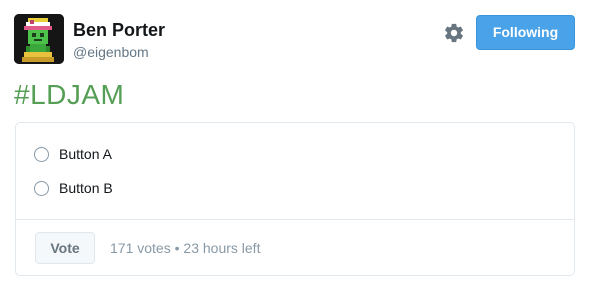 The height and width of the screenshot is (290, 593). What do you see at coordinates (41, 188) in the screenshot?
I see `radio-button-b` at bounding box center [41, 188].